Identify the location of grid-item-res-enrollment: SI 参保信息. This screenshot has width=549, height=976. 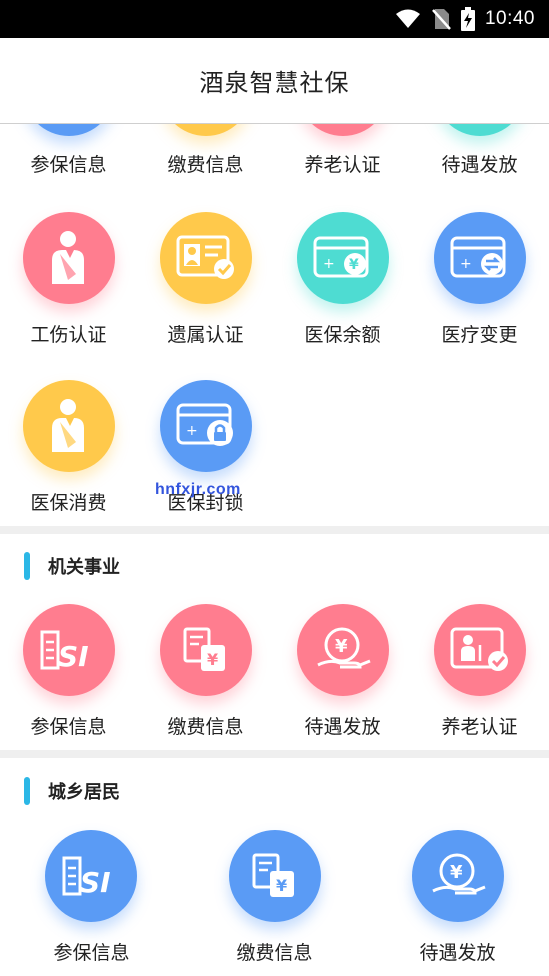
(91, 903).